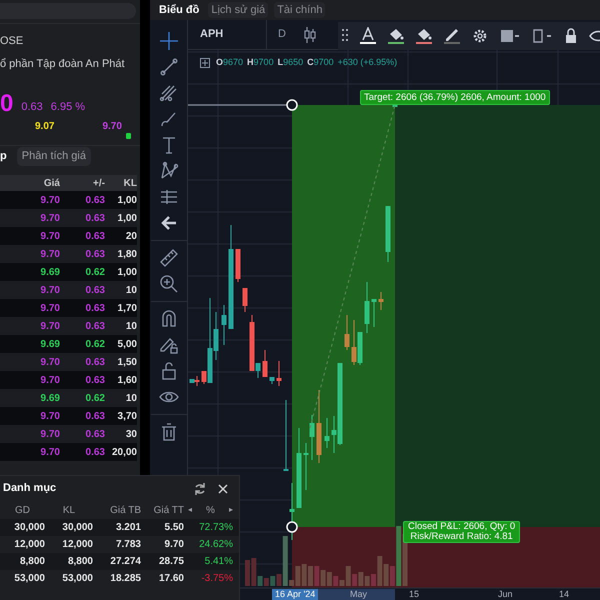 This screenshot has height=600, width=600. I want to click on table-cell-text: 30,000, so click(29, 528).